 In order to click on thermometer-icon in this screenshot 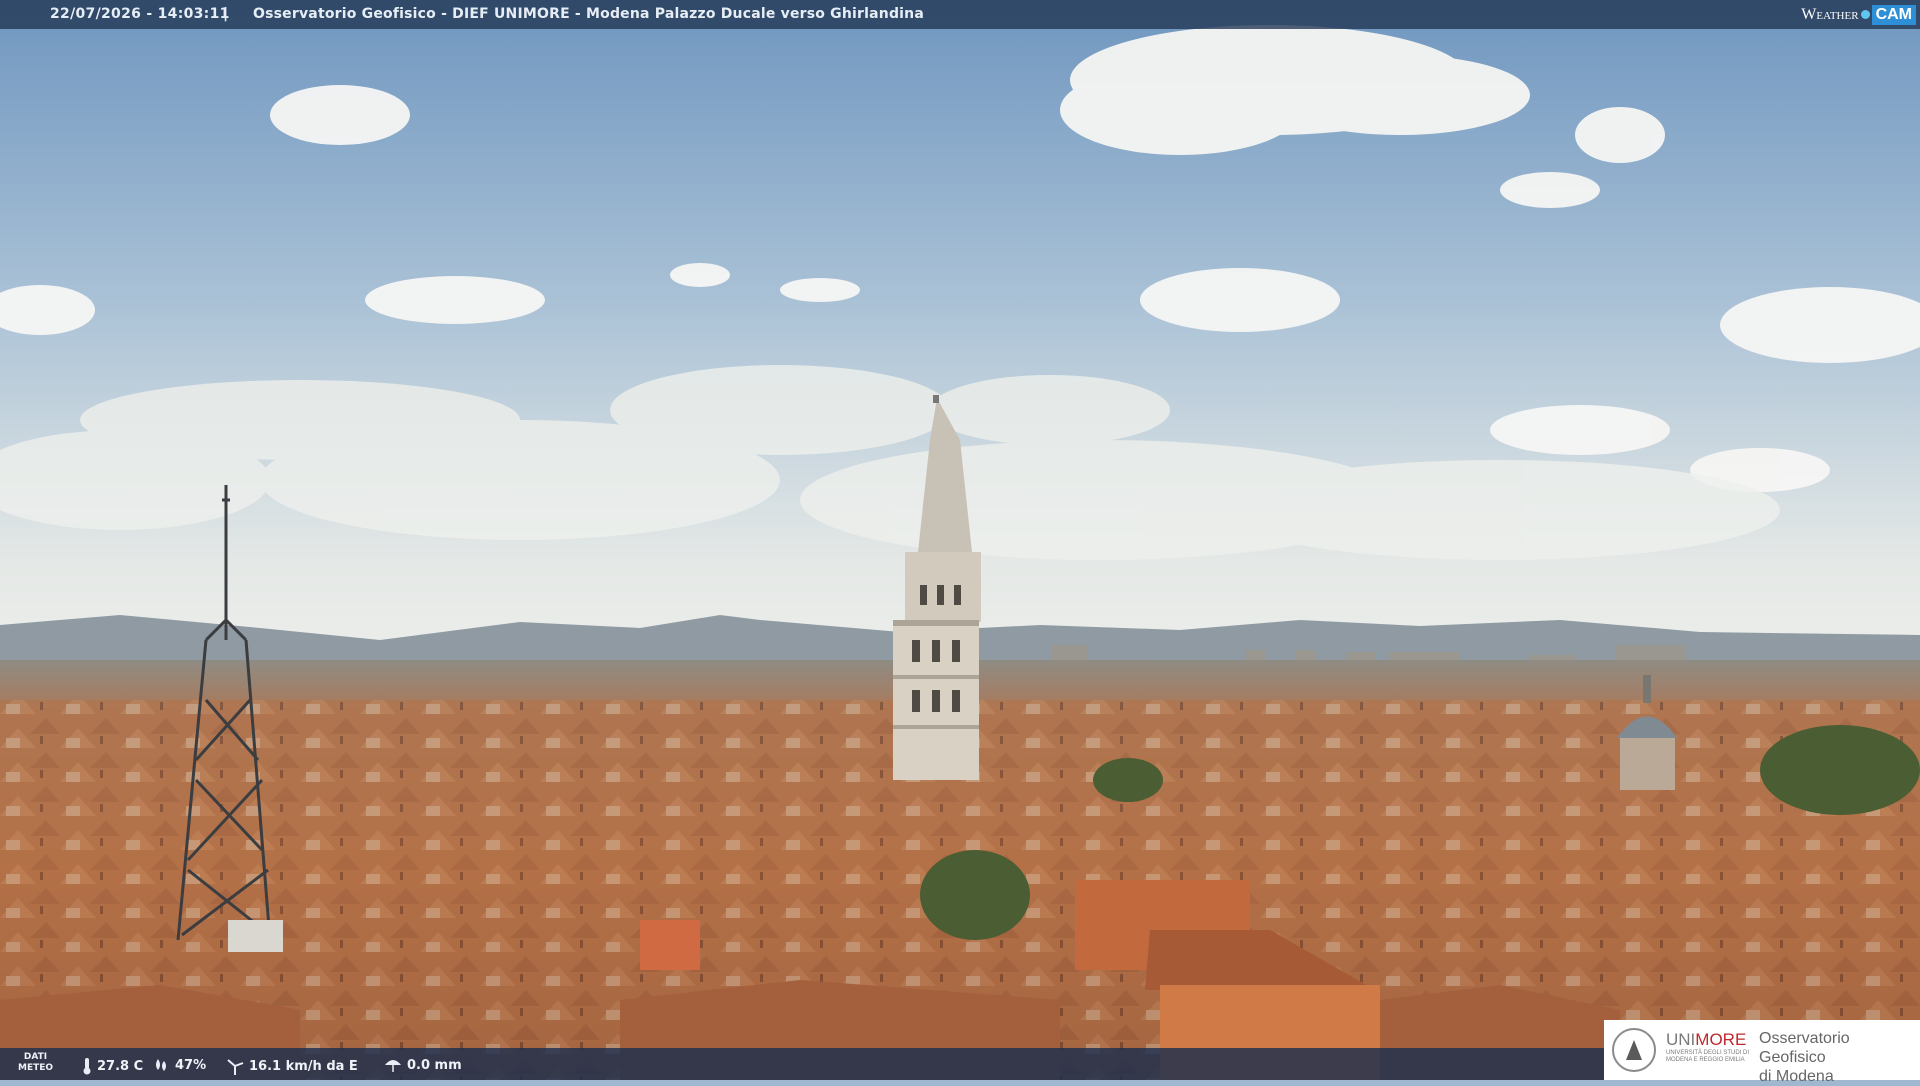, I will do `click(87, 1066)`.